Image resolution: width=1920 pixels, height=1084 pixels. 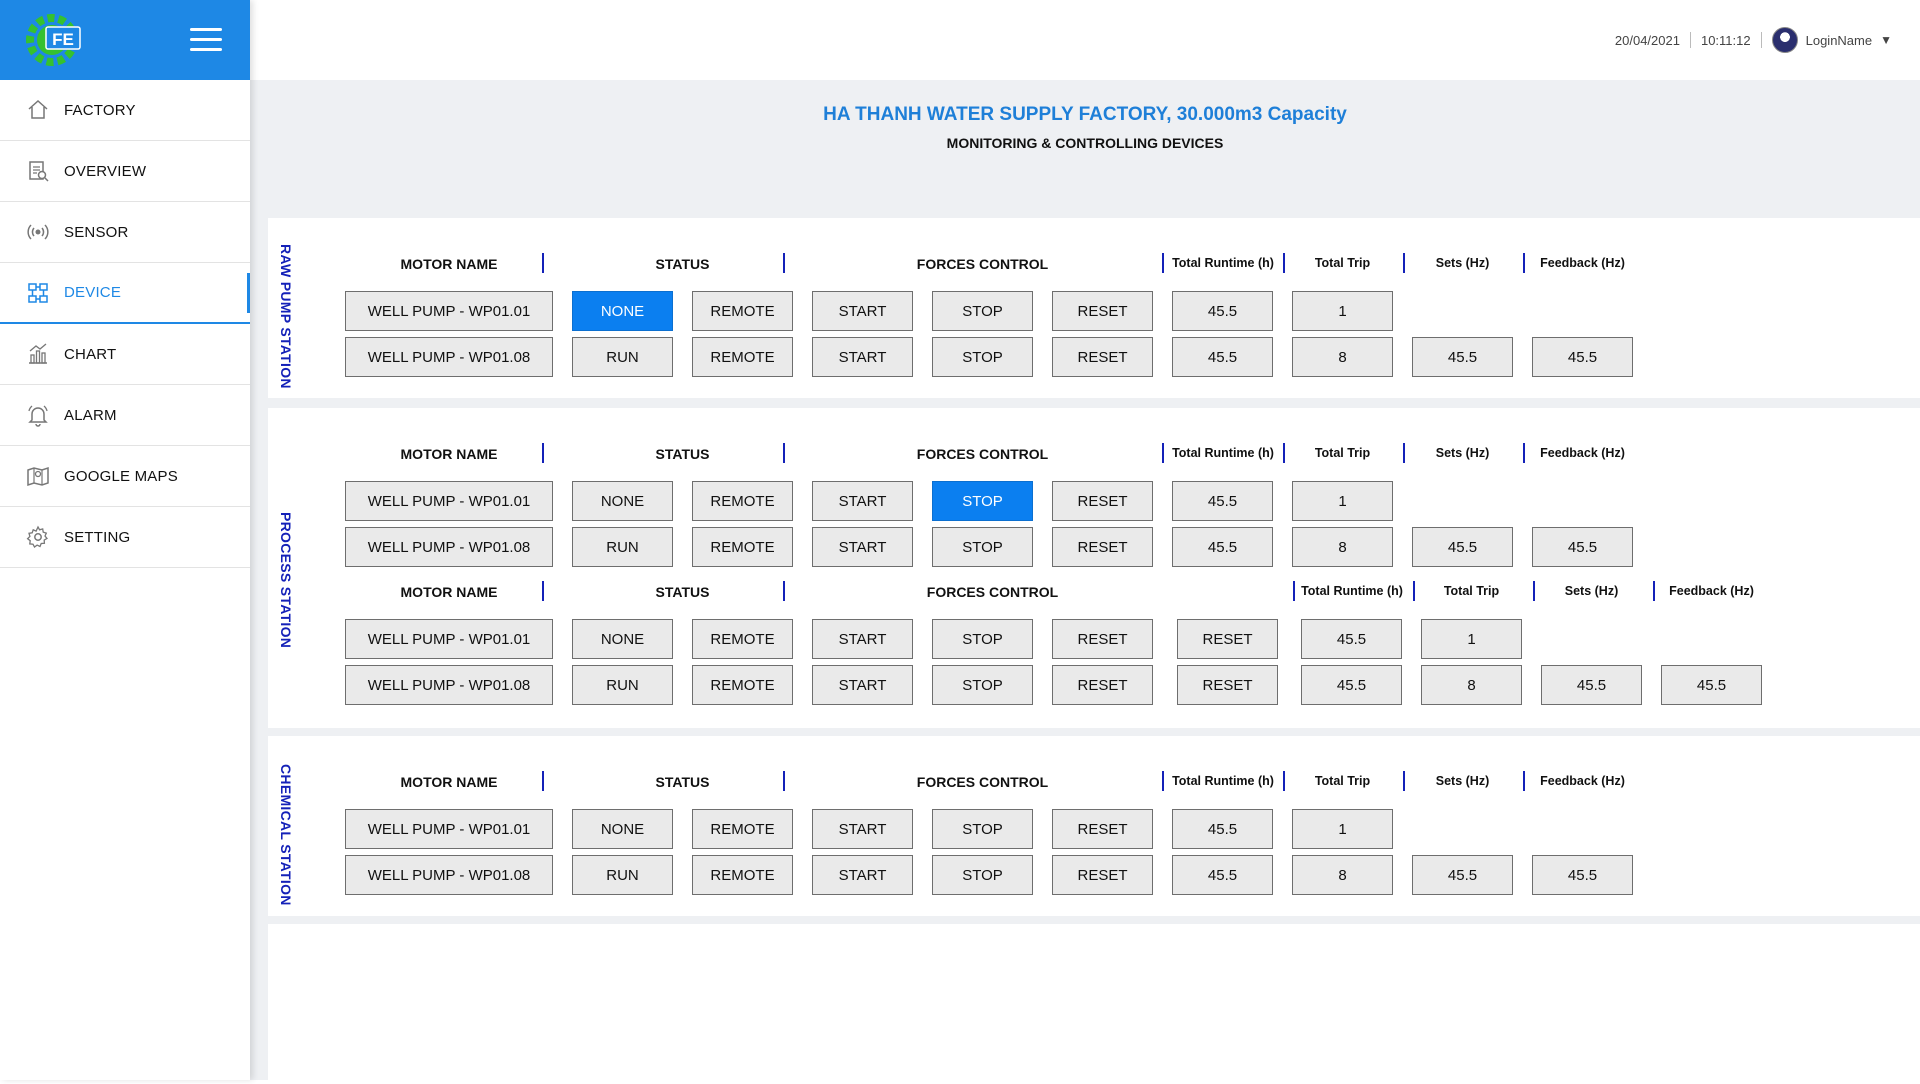 I want to click on user-name: LoginName, so click(x=1839, y=40).